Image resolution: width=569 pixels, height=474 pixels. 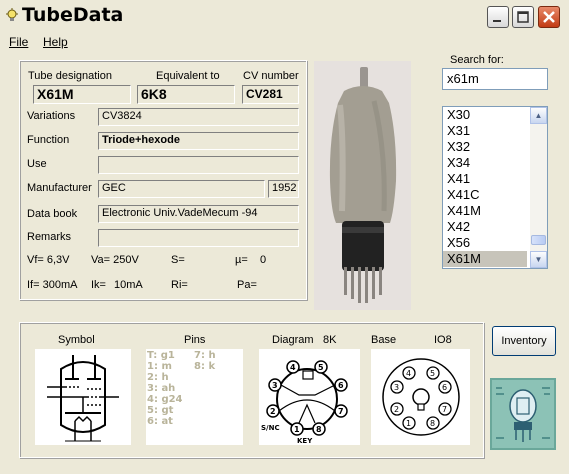 I want to click on scroll-down-button: ▼, so click(x=538, y=259).